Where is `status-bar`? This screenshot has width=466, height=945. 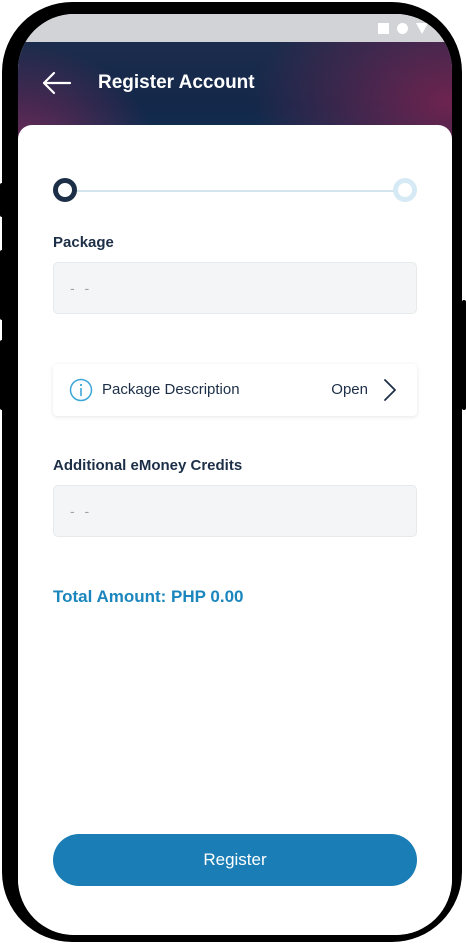 status-bar is located at coordinates (235, 28).